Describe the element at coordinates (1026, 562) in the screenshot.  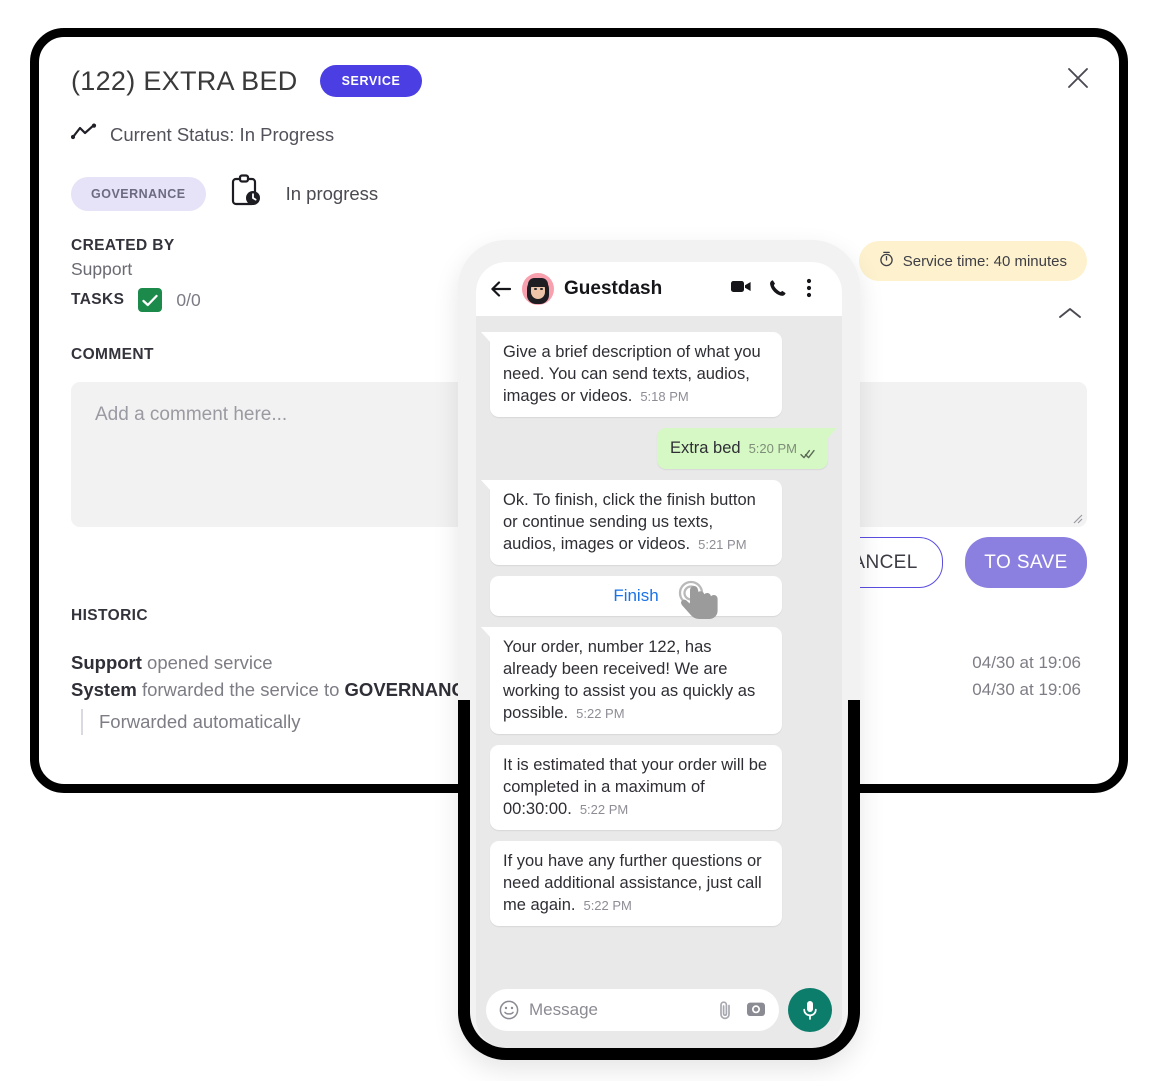
I see `save-button: TO SAVE` at that location.